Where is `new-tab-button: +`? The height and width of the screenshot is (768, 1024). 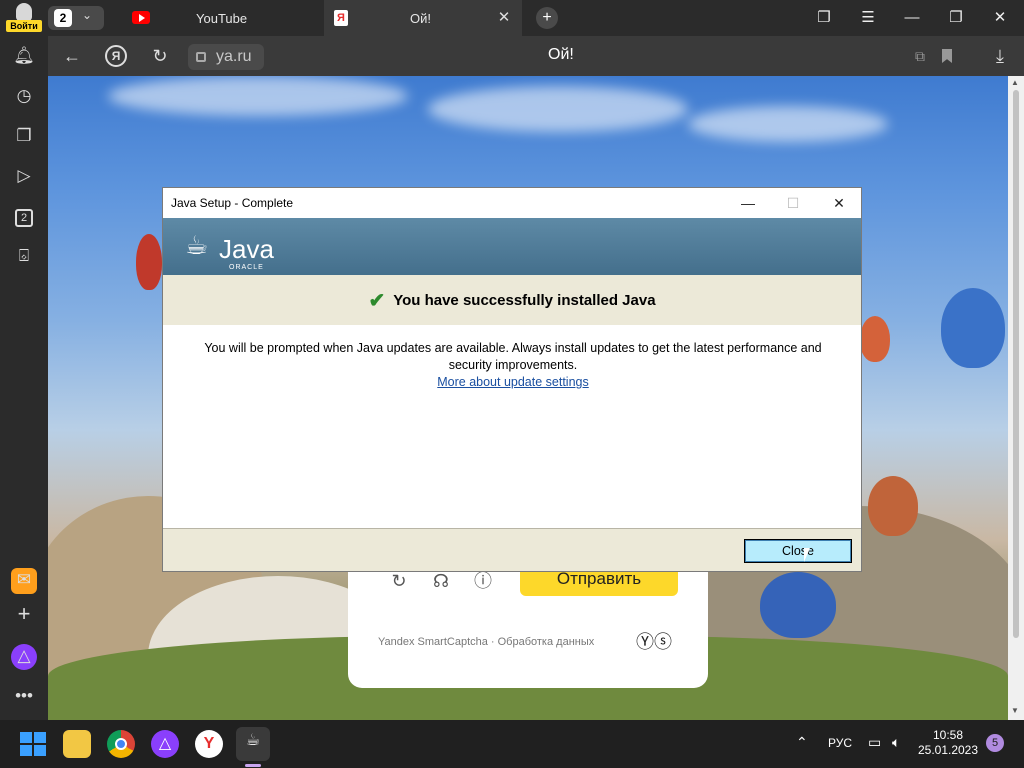
new-tab-button: + is located at coordinates (547, 18).